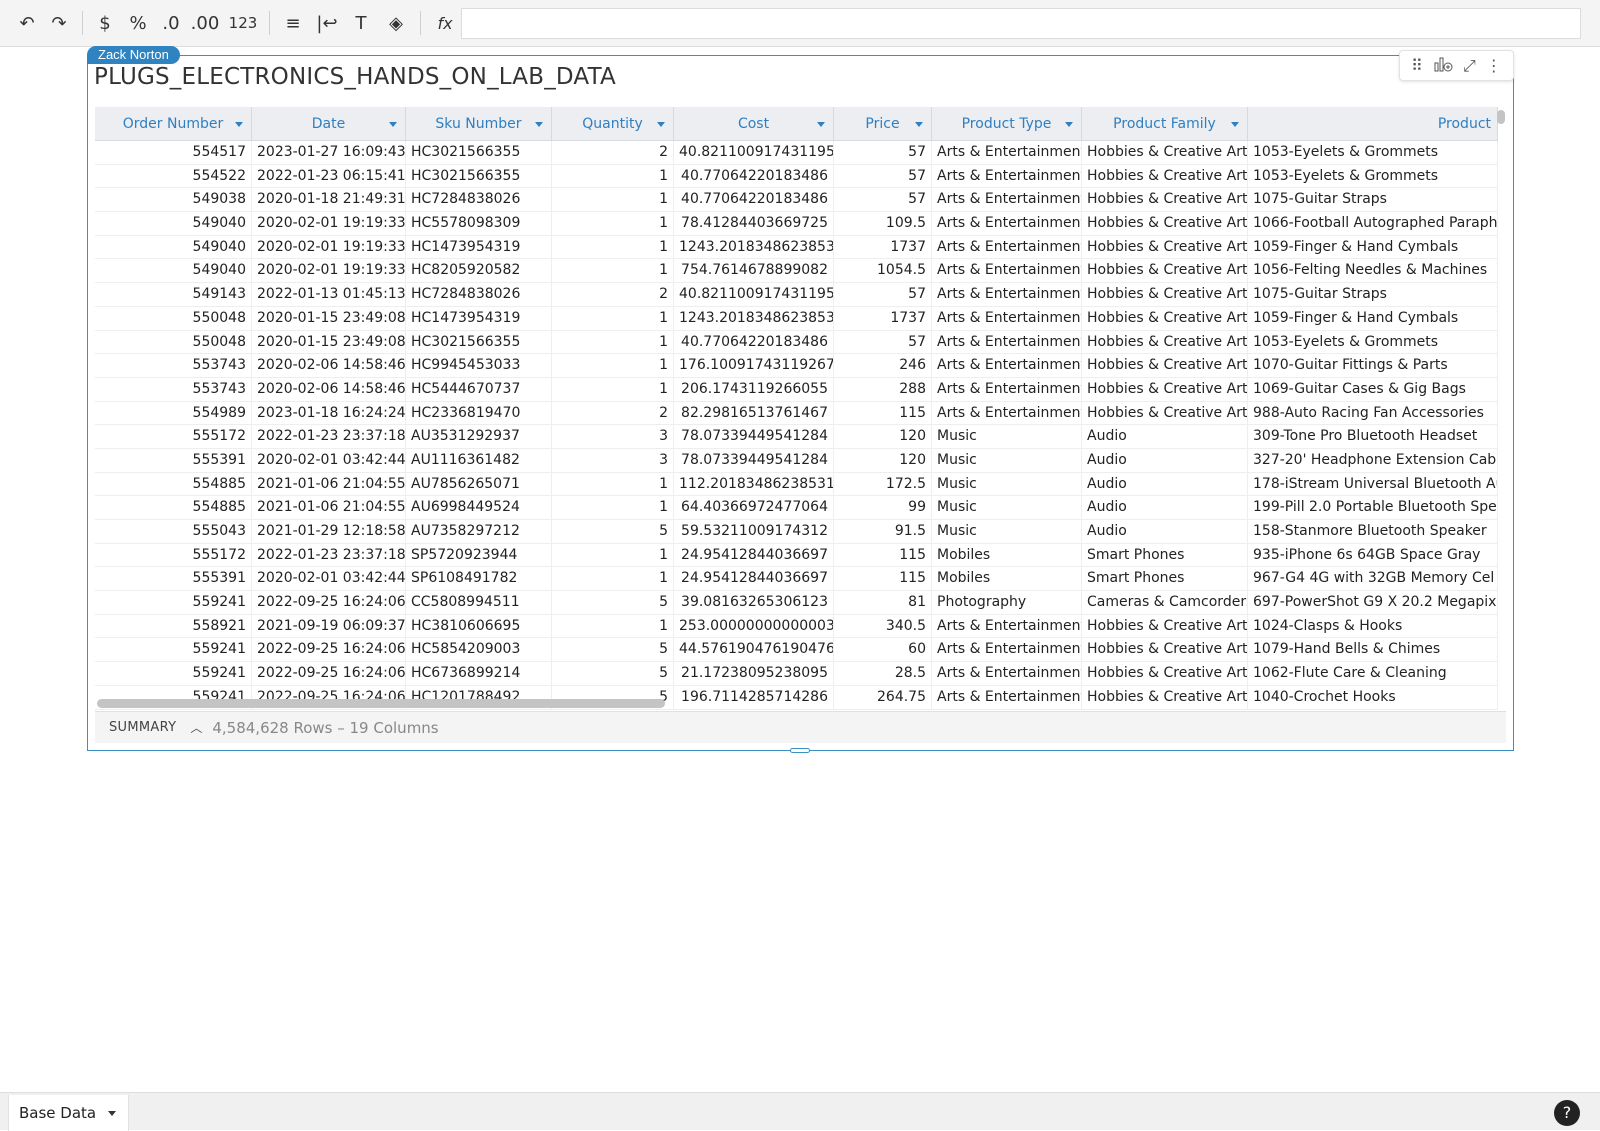 This screenshot has height=1131, width=1600. Describe the element at coordinates (1373, 532) in the screenshot. I see `table-cell: 158-Stanmore Bluetooth Speaker` at that location.